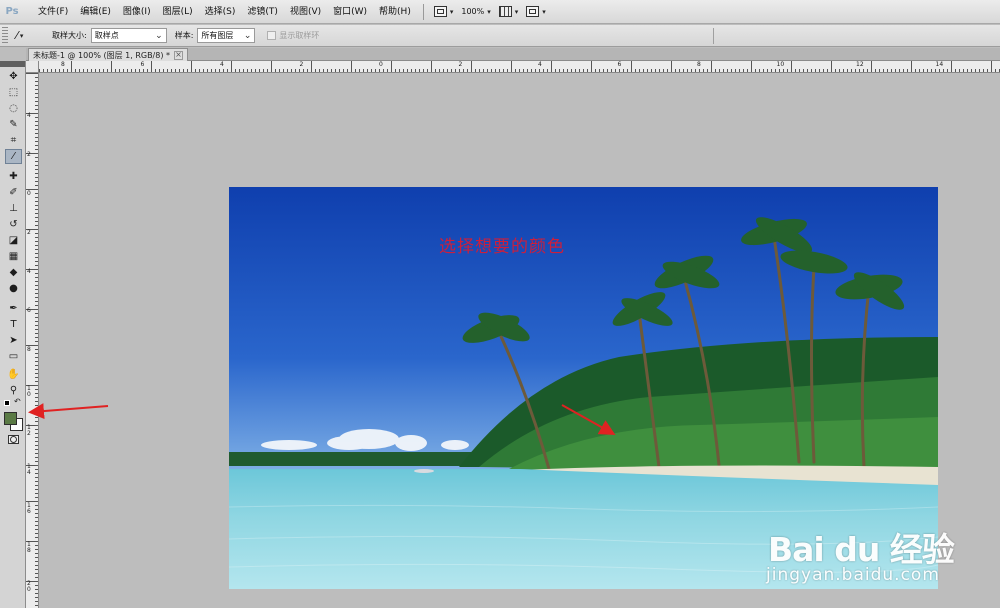  Describe the element at coordinates (13, 124) in the screenshot. I see `quick-select-tool-icon: ✎` at that location.